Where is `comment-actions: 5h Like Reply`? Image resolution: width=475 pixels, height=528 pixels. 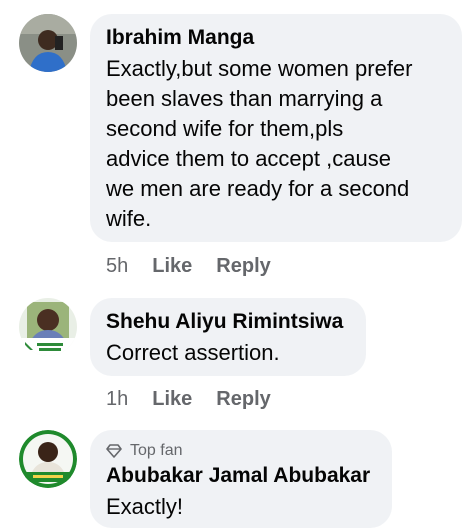 comment-actions: 5h Like Reply is located at coordinates (188, 266).